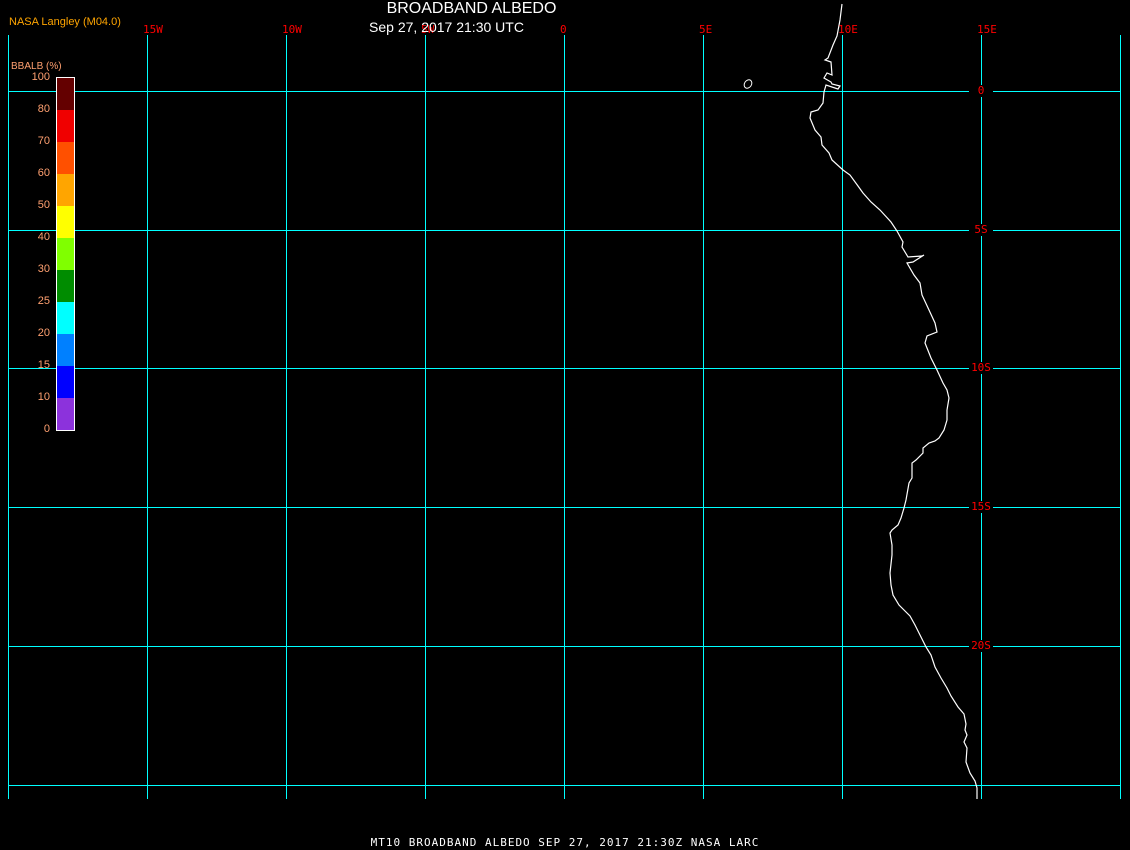 Image resolution: width=1130 pixels, height=850 pixels. I want to click on colorbar-tick-label: 15, so click(43, 365).